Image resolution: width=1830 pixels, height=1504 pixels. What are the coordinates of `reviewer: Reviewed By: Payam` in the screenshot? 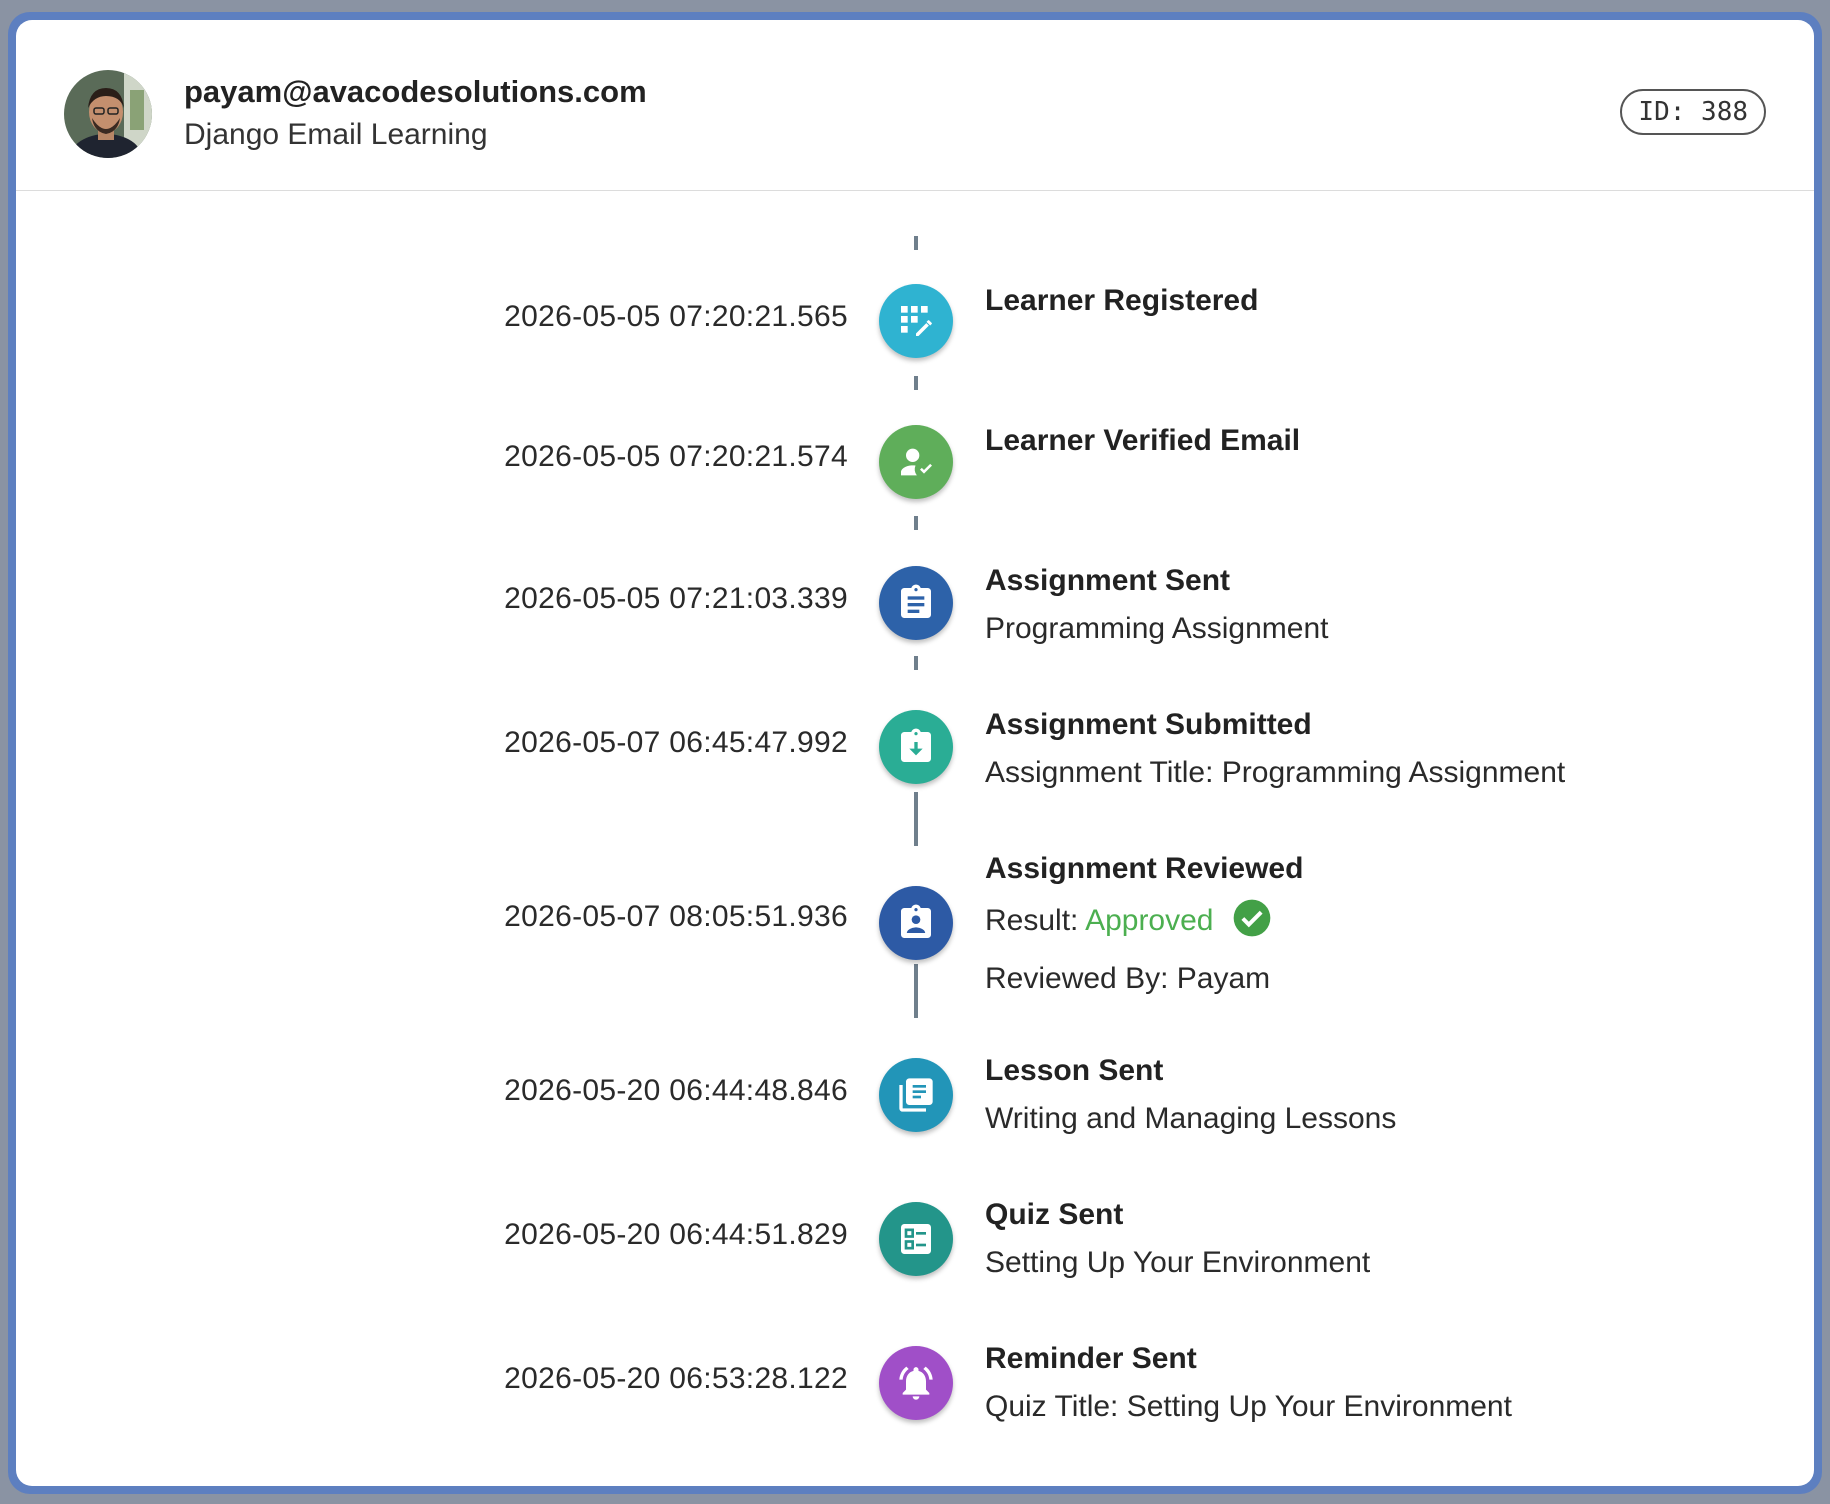 It's located at (1128, 978).